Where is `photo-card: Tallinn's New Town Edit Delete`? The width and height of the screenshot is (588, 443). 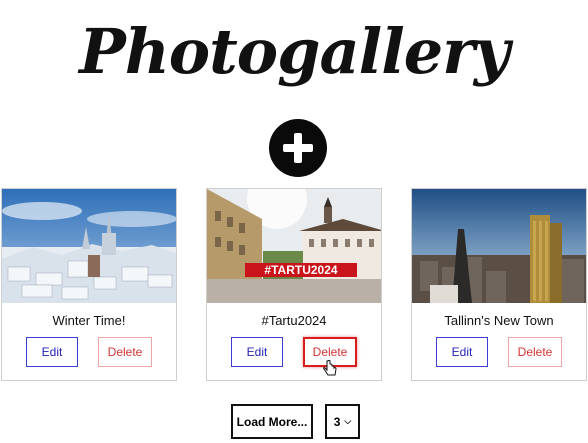
photo-card: Tallinn's New Town Edit Delete is located at coordinates (499, 284).